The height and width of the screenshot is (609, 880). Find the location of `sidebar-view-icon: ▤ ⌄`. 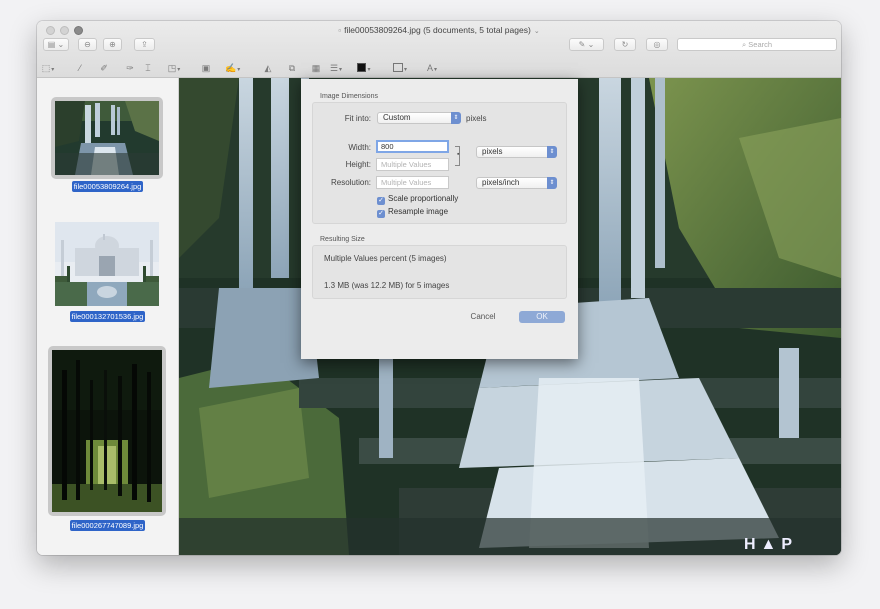

sidebar-view-icon: ▤ ⌄ is located at coordinates (56, 44).